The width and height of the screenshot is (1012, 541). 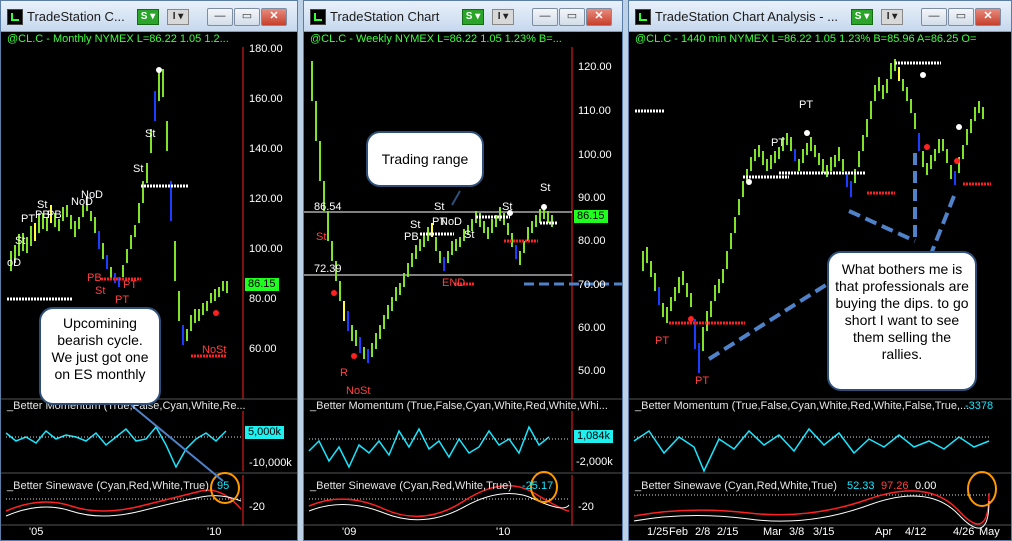 I want to click on date-label: 3/15, so click(x=824, y=532).